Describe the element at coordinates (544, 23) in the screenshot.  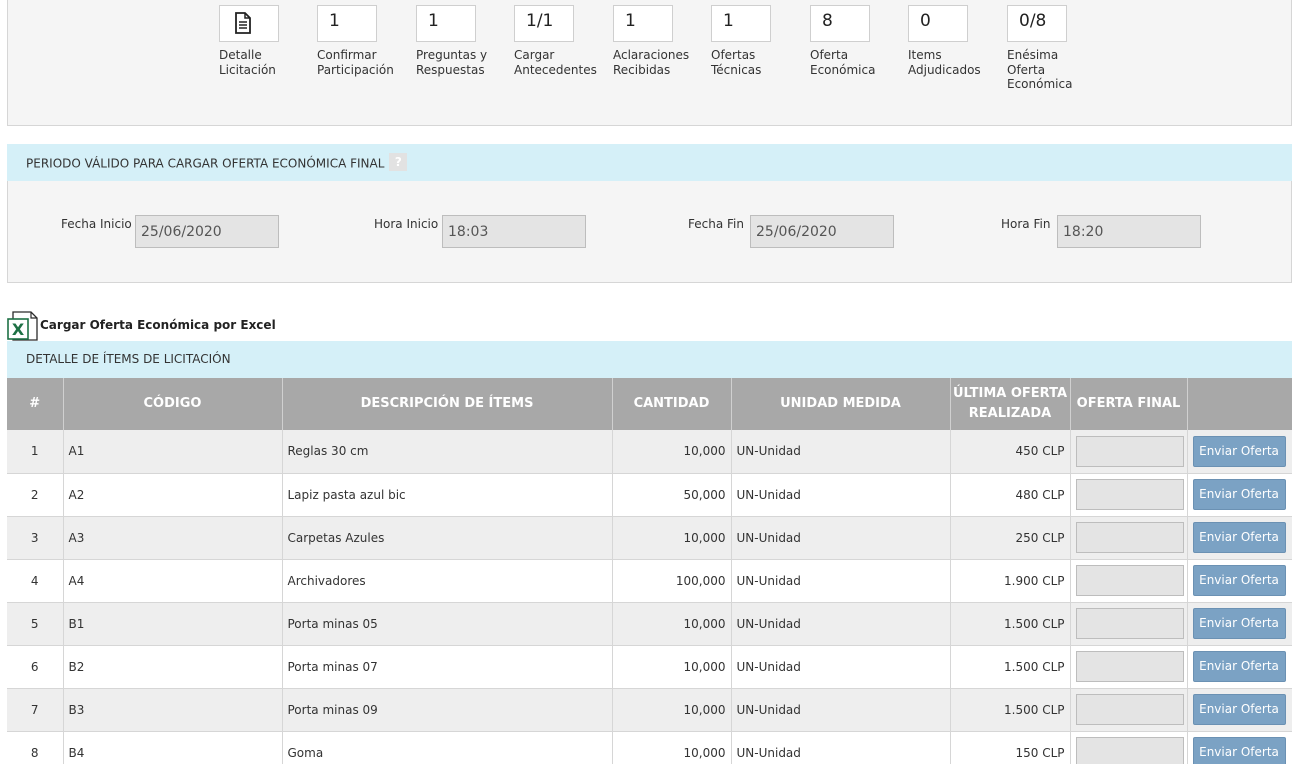
I see `step-box: 1/1` at that location.